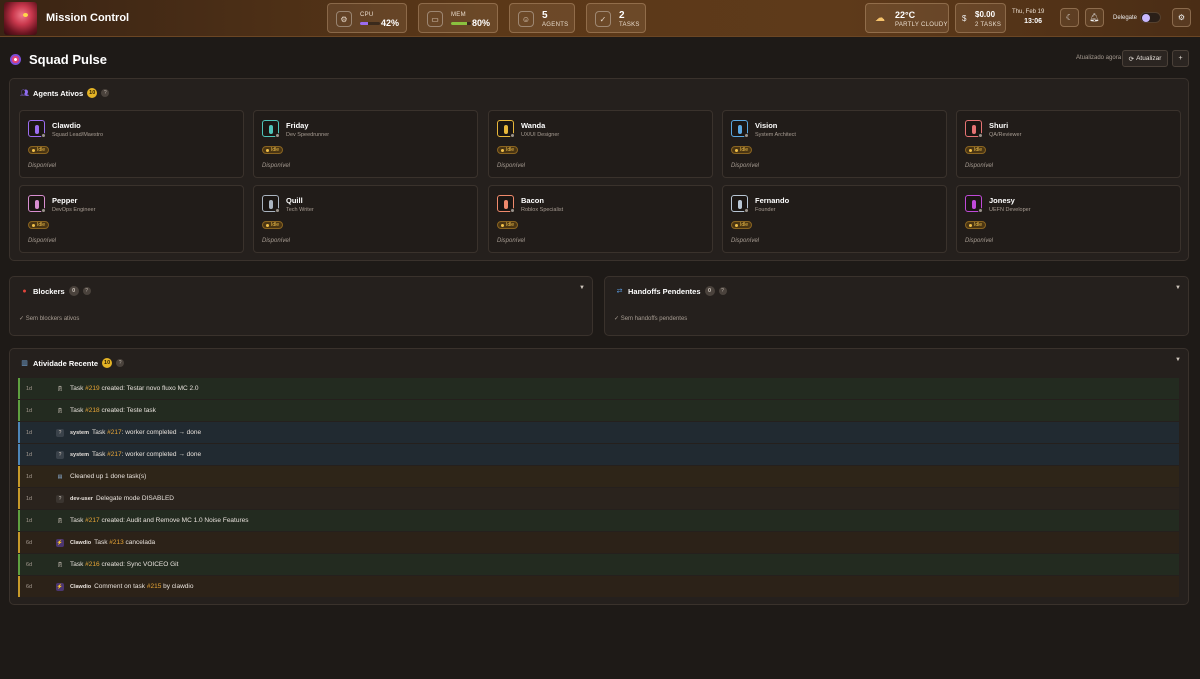  Describe the element at coordinates (616, 18) in the screenshot. I see `tasks-stat: ✓ 2 TASKS` at that location.